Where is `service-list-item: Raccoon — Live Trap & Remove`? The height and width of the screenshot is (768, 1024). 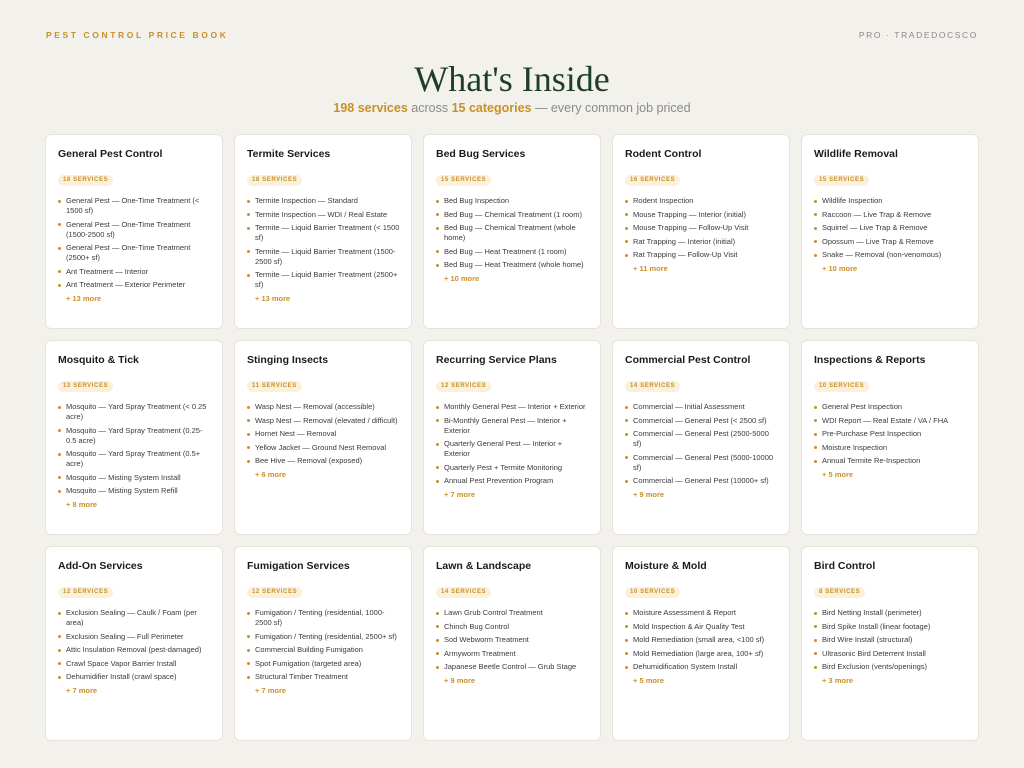
service-list-item: Raccoon — Live Trap & Remove is located at coordinates (890, 215).